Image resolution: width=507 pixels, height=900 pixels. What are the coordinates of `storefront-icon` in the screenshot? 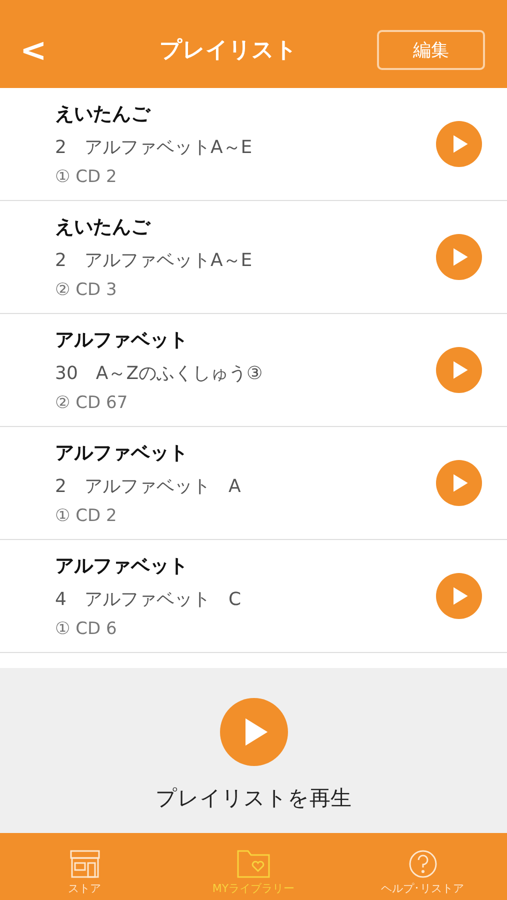 It's located at (84, 864).